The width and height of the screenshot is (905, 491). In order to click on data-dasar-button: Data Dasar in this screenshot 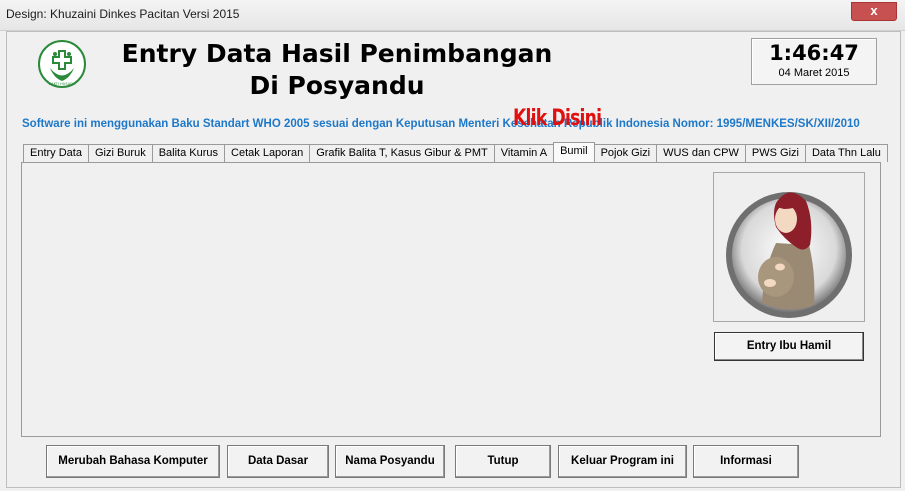, I will do `click(278, 461)`.